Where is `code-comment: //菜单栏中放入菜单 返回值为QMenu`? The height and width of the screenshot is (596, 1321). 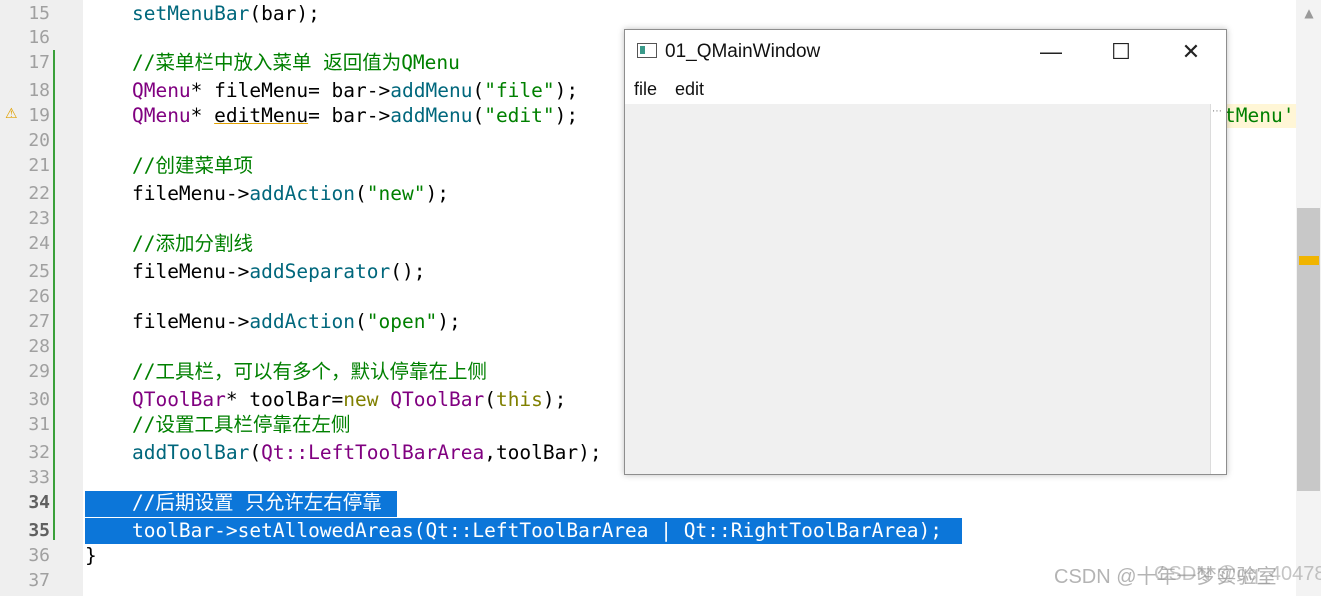
code-comment: //菜单栏中放入菜单 返回值为QMenu is located at coordinates (295, 62).